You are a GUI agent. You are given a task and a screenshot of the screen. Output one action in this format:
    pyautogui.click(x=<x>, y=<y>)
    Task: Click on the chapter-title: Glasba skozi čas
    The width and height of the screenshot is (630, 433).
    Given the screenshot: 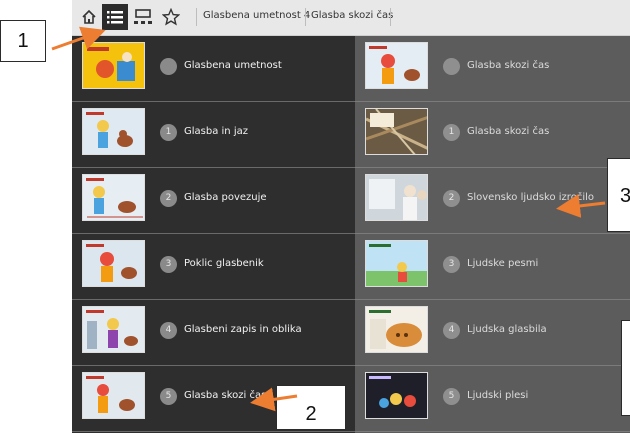 What is the action you would take?
    pyautogui.click(x=225, y=395)
    